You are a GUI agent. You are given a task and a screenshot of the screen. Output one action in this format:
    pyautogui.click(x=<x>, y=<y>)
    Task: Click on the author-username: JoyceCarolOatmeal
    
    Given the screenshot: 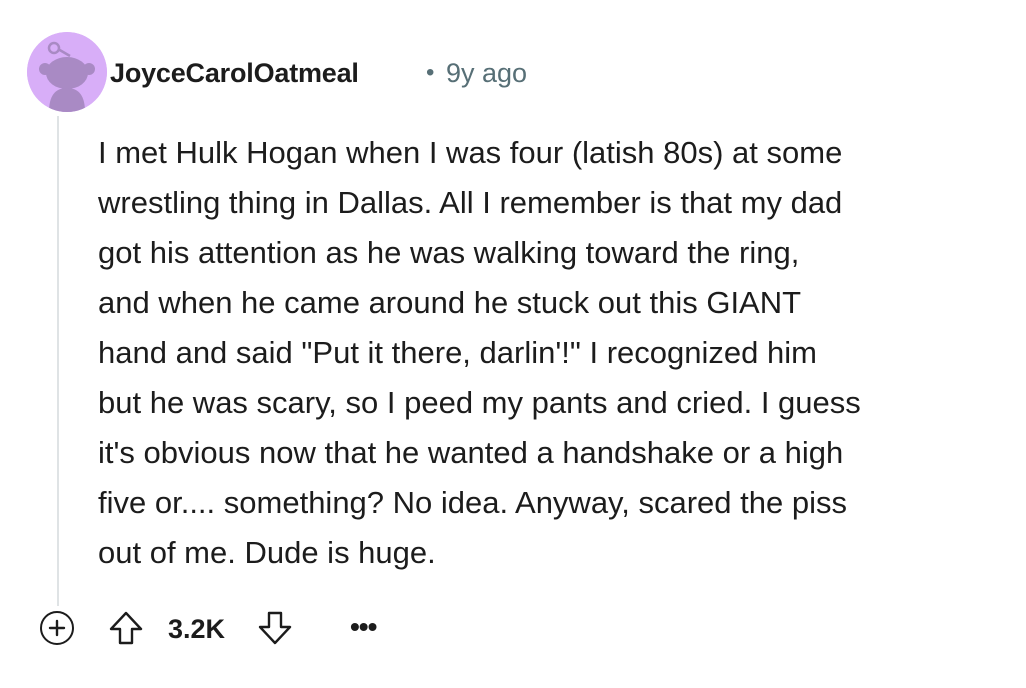 What is the action you would take?
    pyautogui.click(x=234, y=73)
    